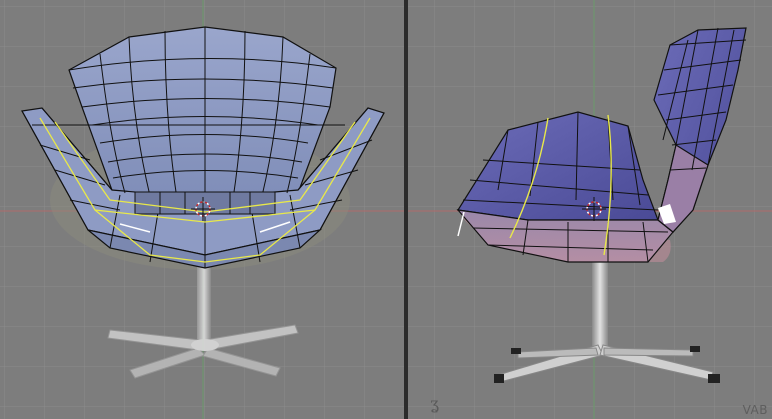 This screenshot has height=419, width=772. What do you see at coordinates (434, 403) in the screenshot?
I see `axis-orientation-icon: ʓ` at bounding box center [434, 403].